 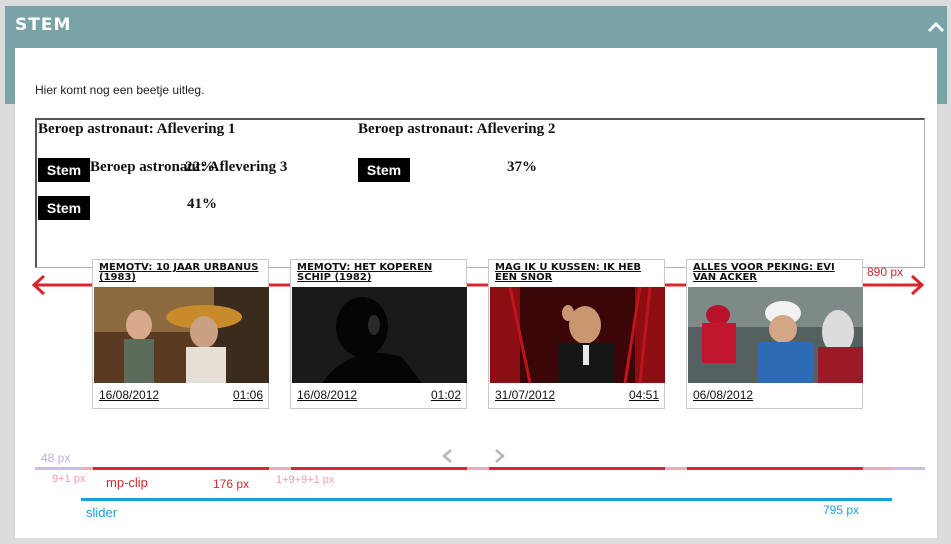 What do you see at coordinates (525, 395) in the screenshot?
I see `clip-date: 31/07/2012` at bounding box center [525, 395].